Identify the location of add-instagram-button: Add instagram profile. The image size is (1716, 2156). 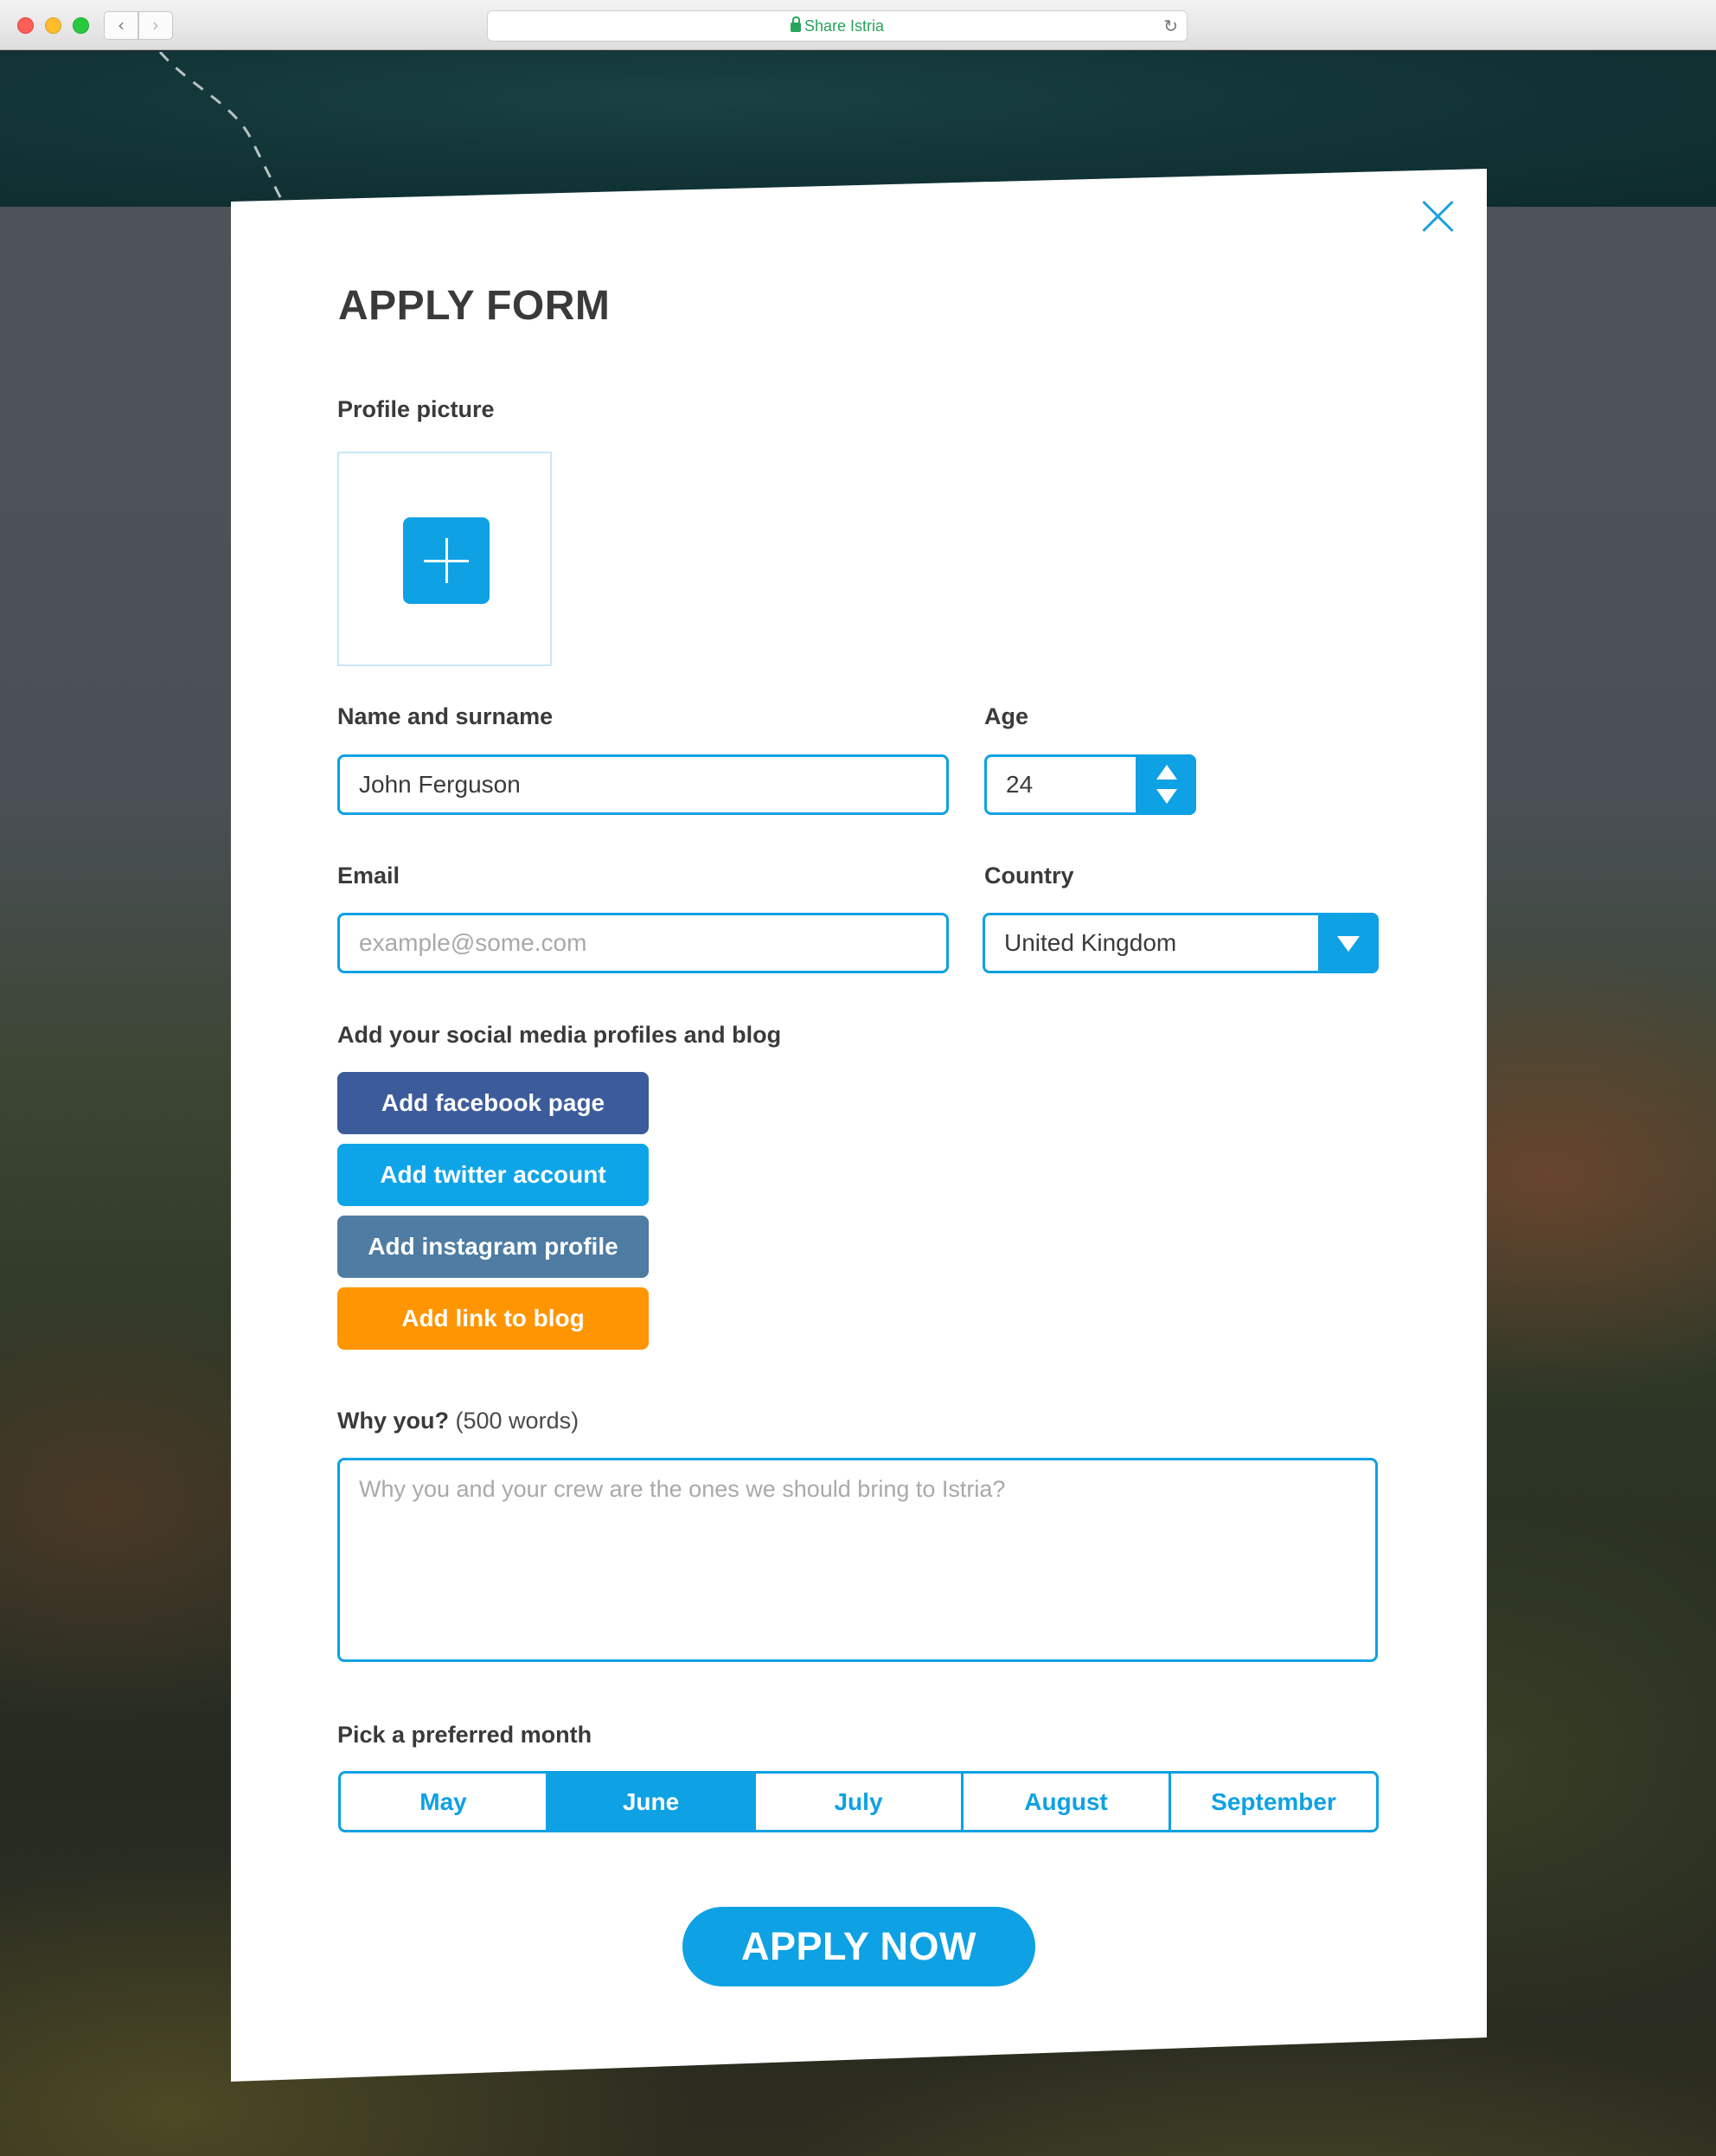
(493, 1247).